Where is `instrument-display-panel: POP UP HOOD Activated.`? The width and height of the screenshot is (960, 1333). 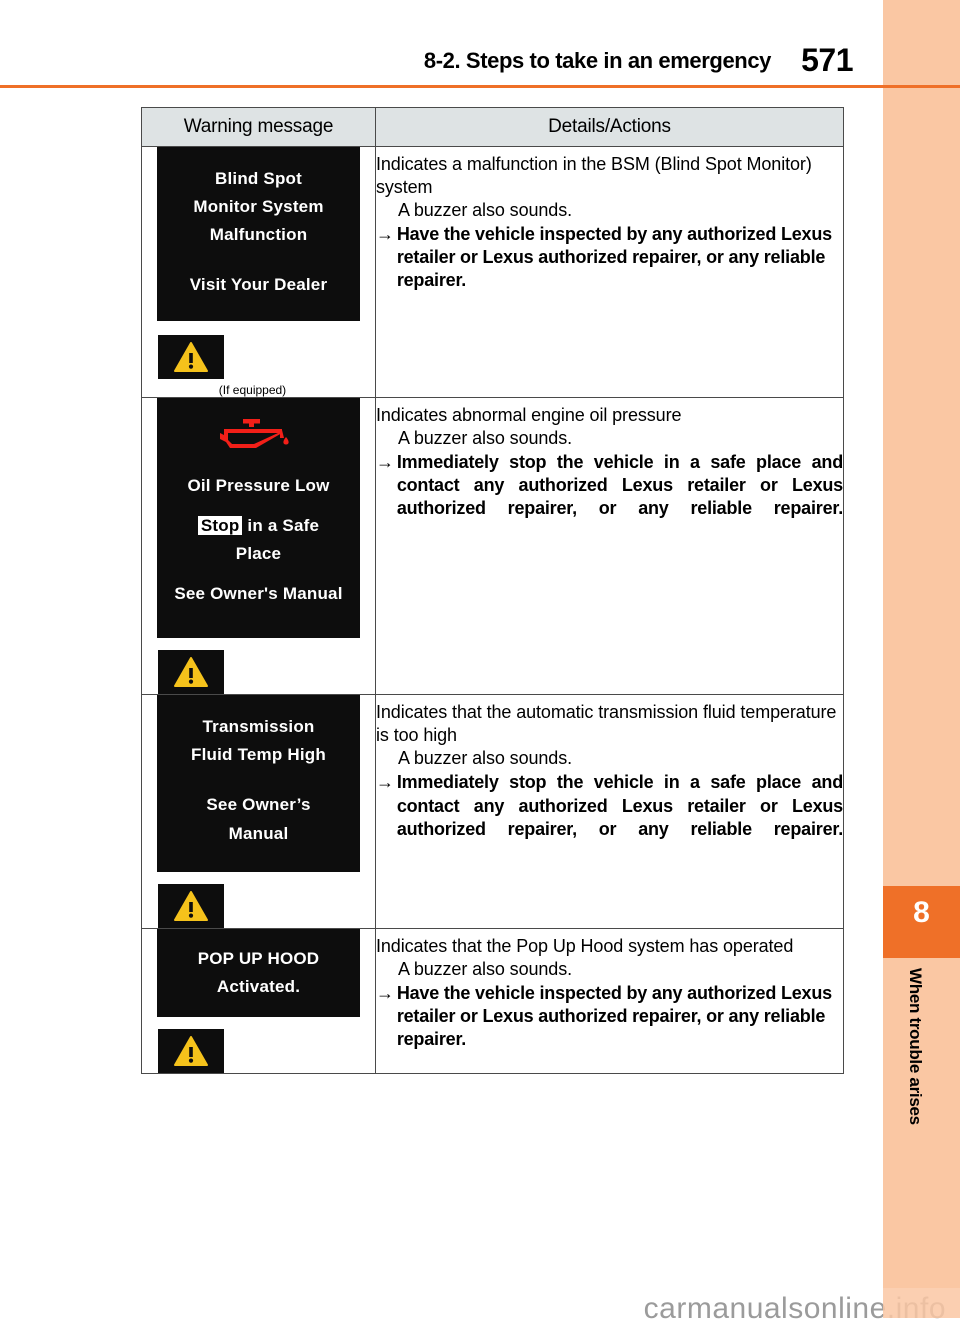 instrument-display-panel: POP UP HOOD Activated. is located at coordinates (258, 972).